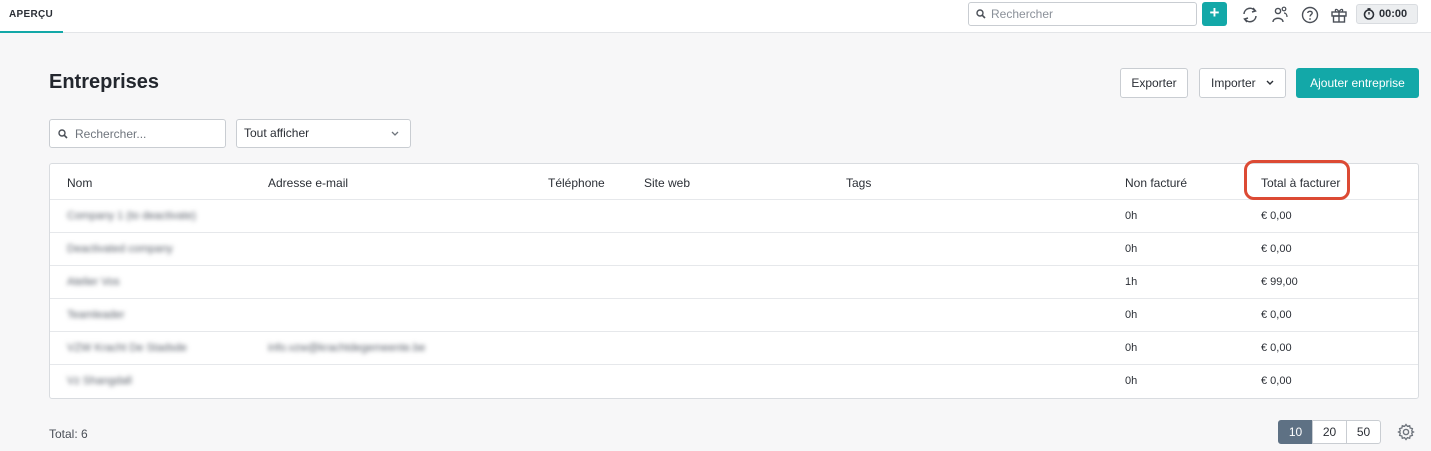 The height and width of the screenshot is (451, 1431). Describe the element at coordinates (1339, 15) in the screenshot. I see `gift-icon` at that location.